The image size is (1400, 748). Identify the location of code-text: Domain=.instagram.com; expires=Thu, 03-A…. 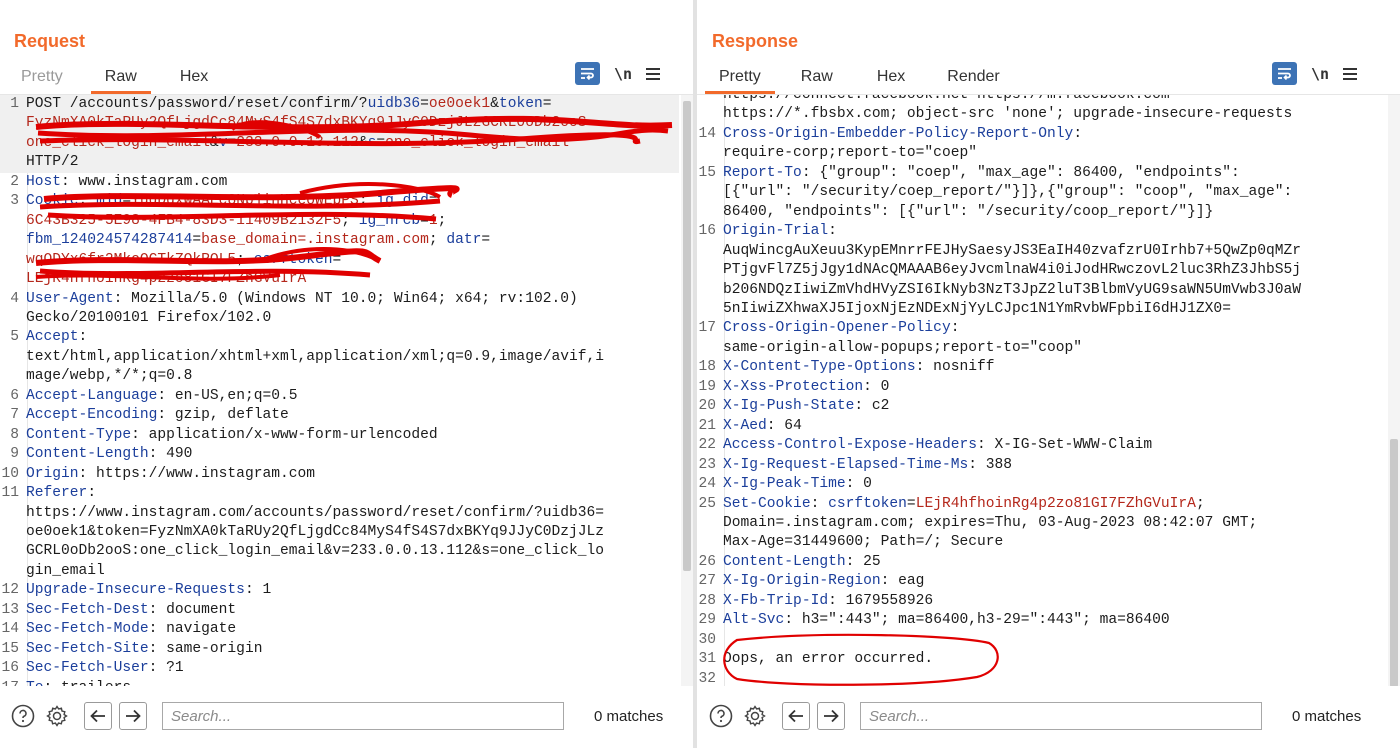
(990, 522).